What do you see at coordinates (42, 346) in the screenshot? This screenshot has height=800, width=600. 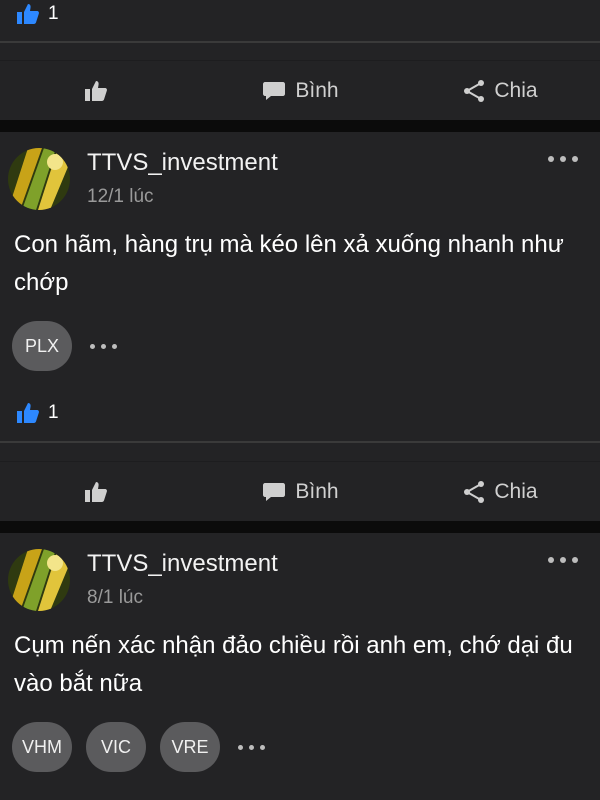 I see `stock-tag: PLX` at bounding box center [42, 346].